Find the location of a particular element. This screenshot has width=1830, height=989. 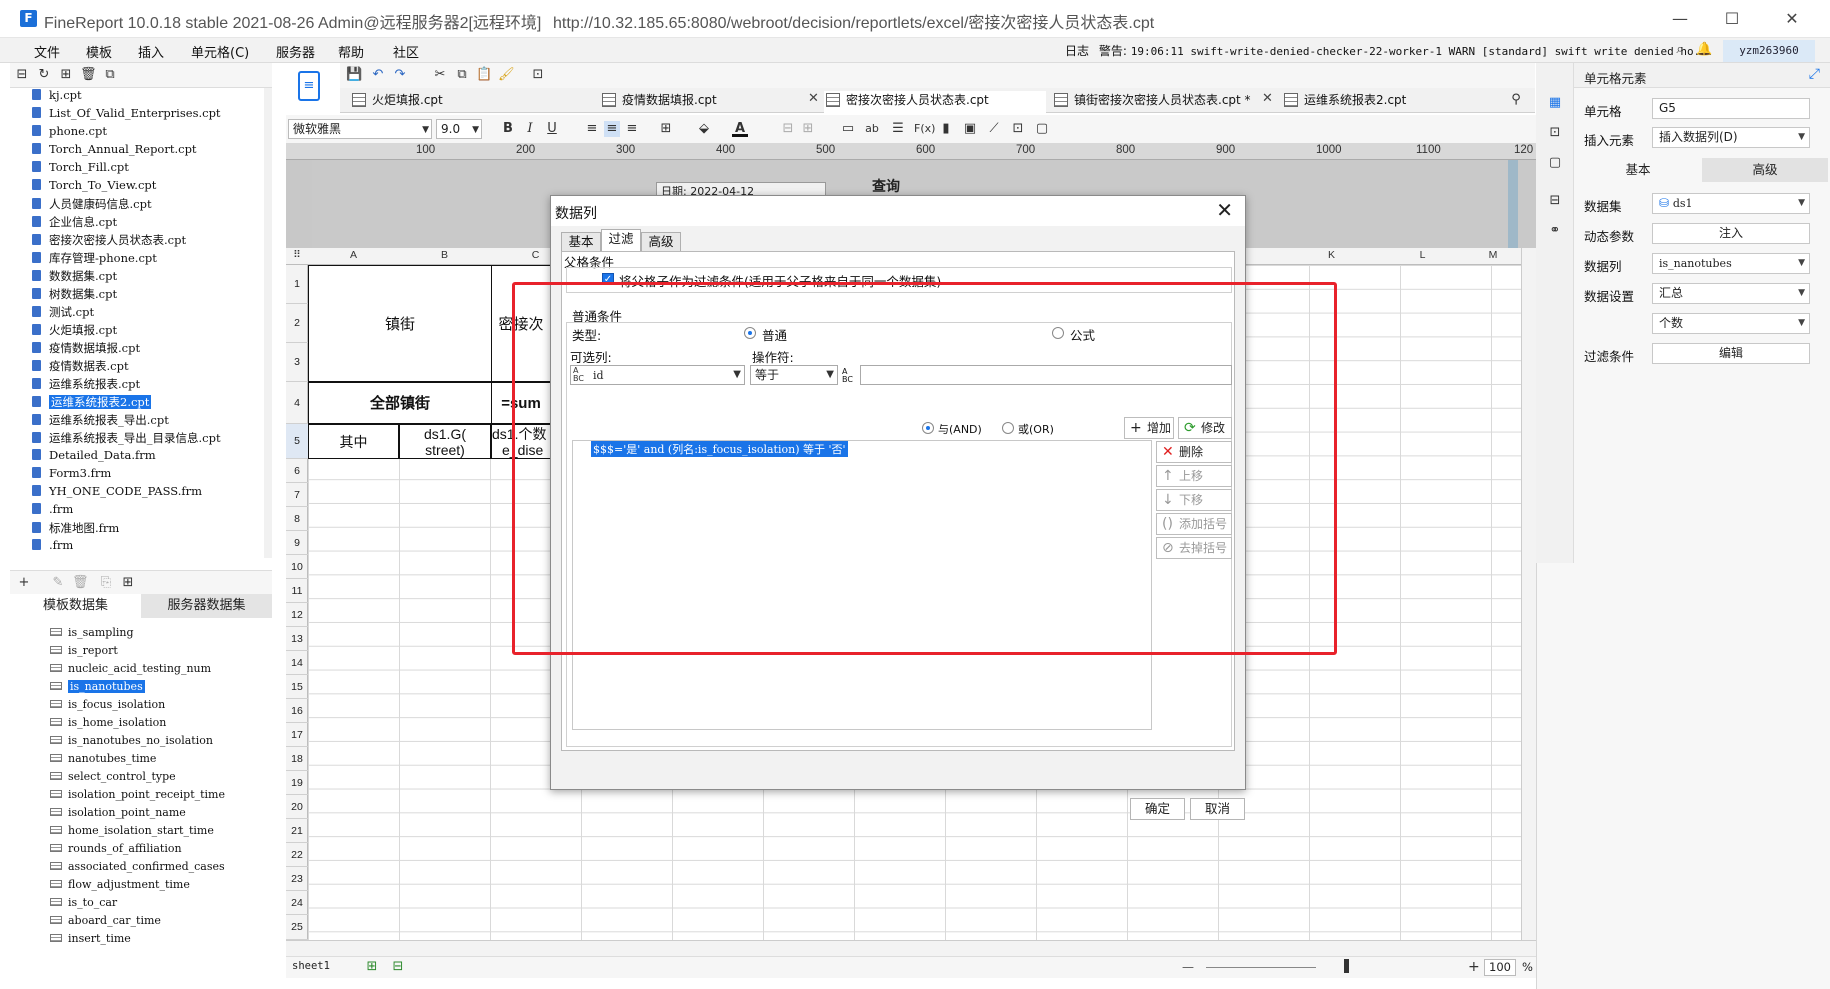

cancel-button: 取消 is located at coordinates (1217, 809).